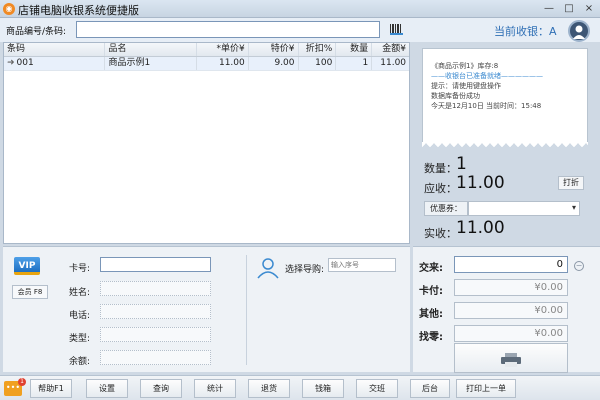 The image size is (600, 400). What do you see at coordinates (305, 270) in the screenshot?
I see `salesperson-label: 选择导购:` at bounding box center [305, 270].